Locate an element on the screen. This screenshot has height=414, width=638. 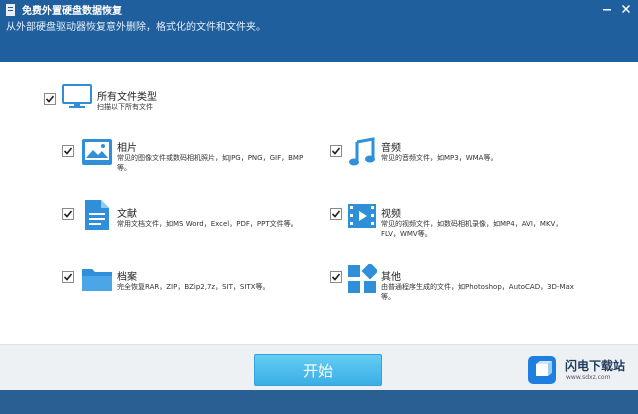
close-icon is located at coordinates (626, 9).